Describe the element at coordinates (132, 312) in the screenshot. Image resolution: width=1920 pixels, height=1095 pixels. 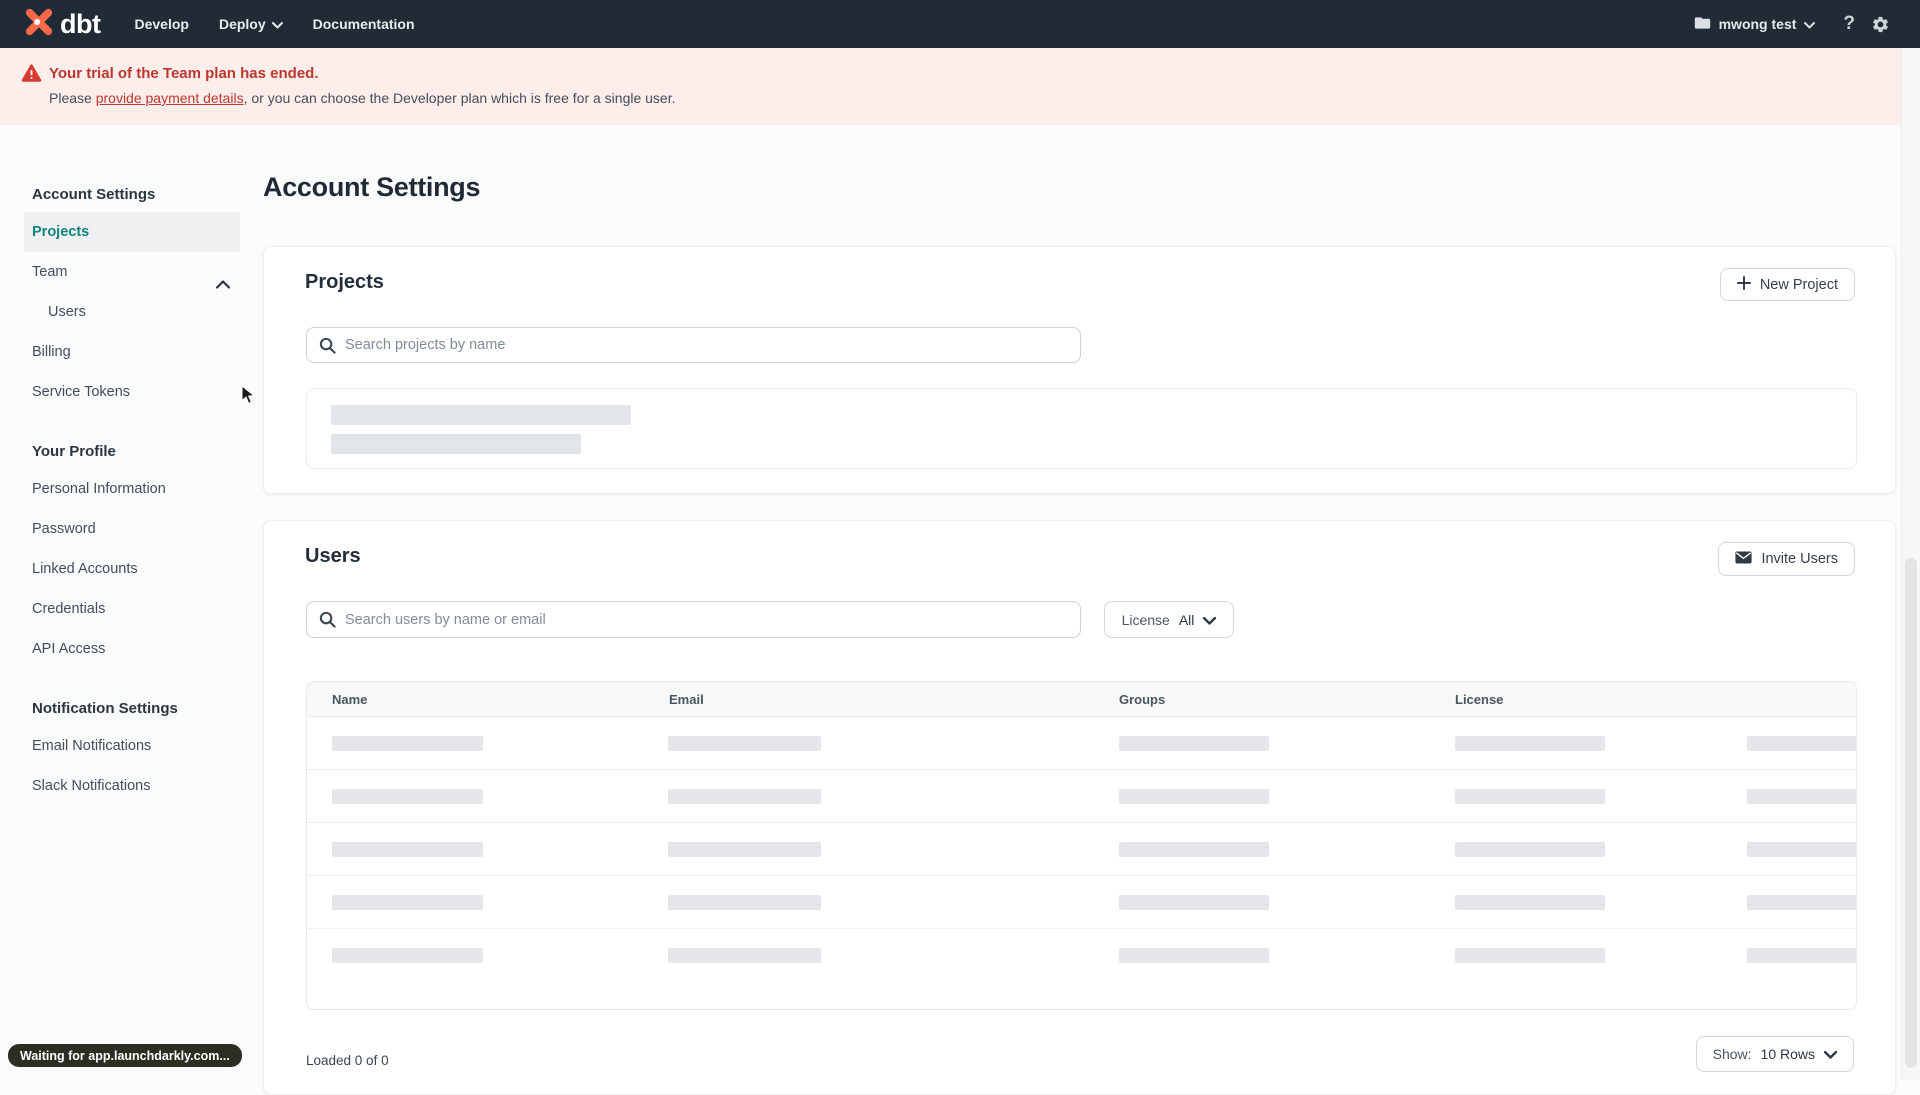
I see `sidebar-item-users: Users` at that location.